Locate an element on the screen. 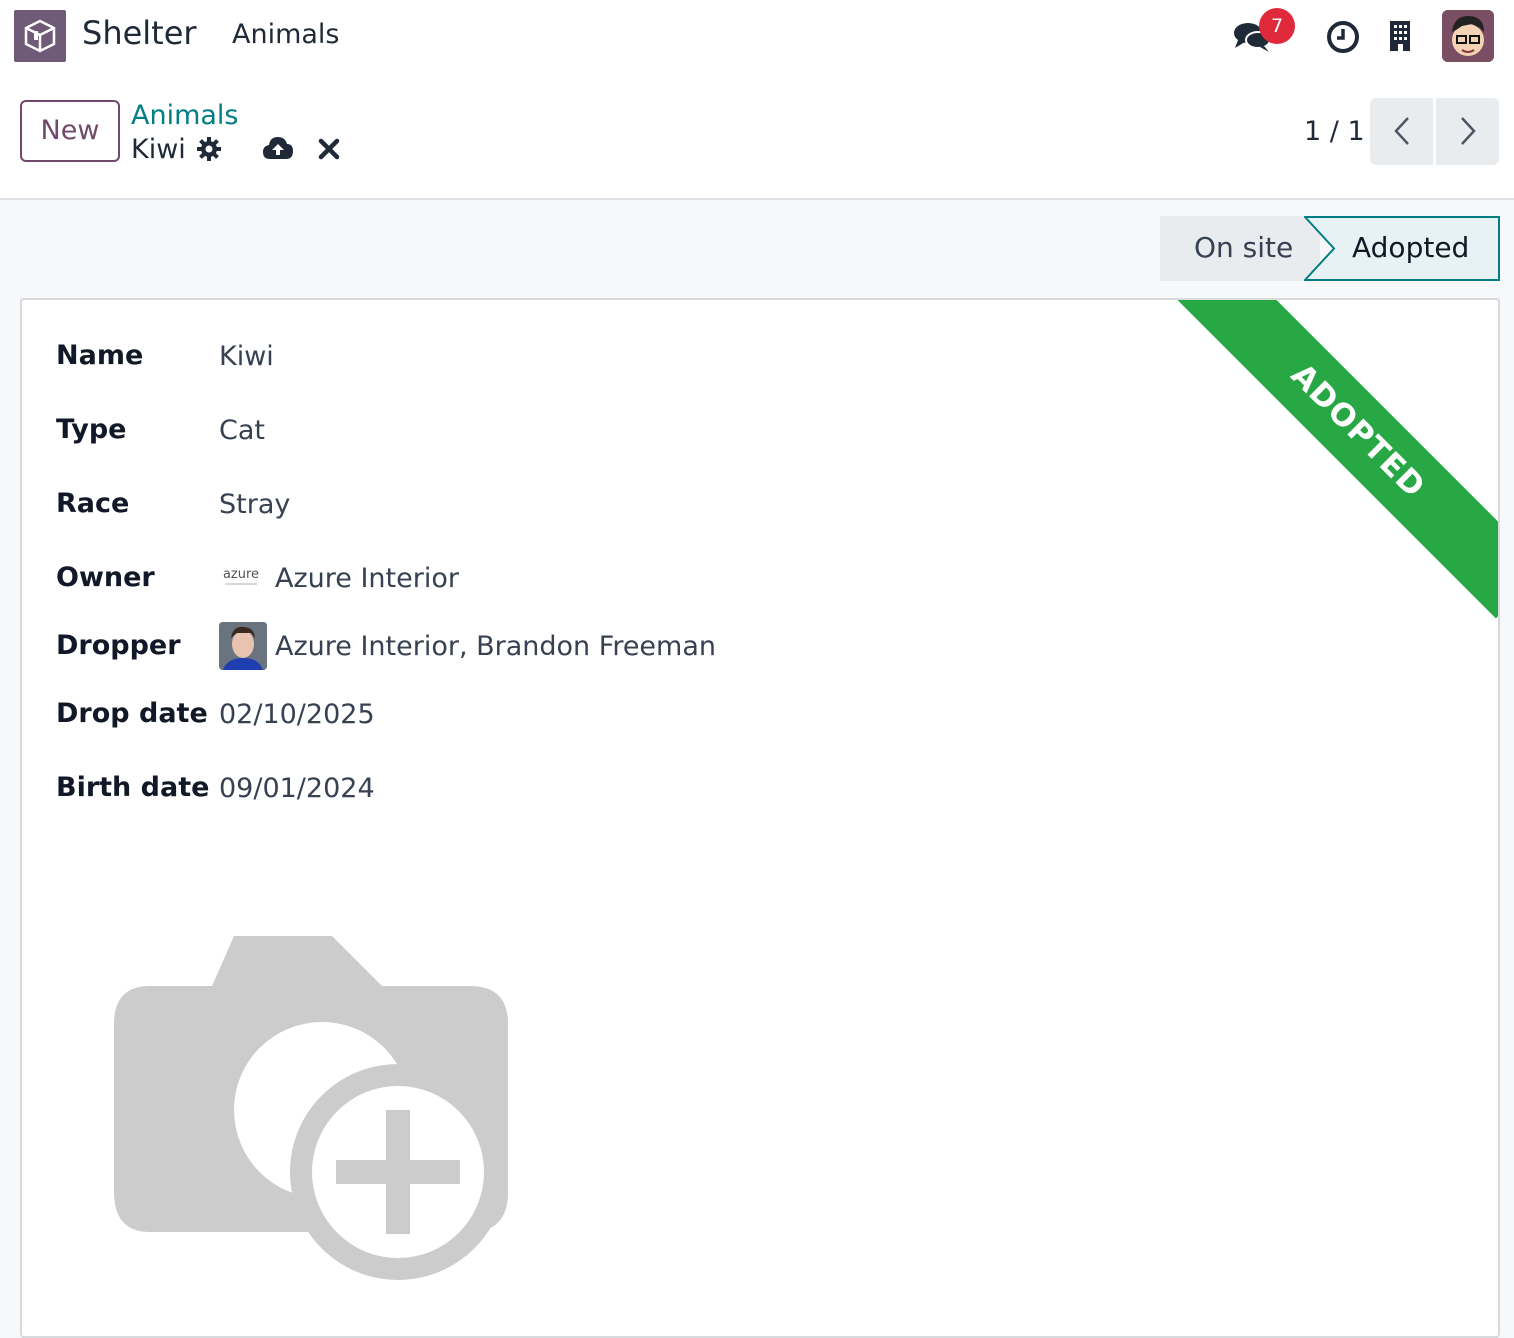 The width and height of the screenshot is (1514, 1338). user-avatar is located at coordinates (1468, 36).